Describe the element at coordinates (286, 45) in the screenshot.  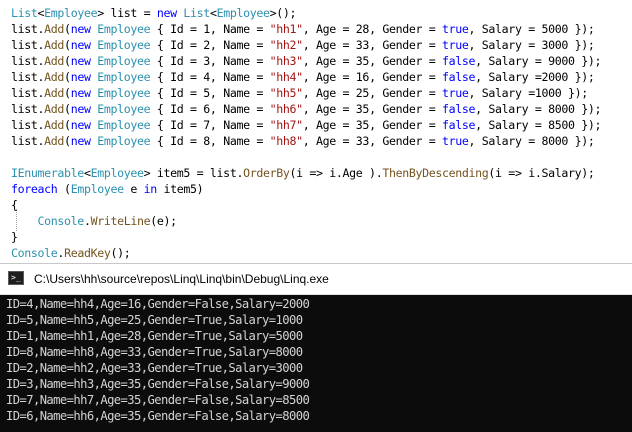
I see `code-token: "hh2"` at that location.